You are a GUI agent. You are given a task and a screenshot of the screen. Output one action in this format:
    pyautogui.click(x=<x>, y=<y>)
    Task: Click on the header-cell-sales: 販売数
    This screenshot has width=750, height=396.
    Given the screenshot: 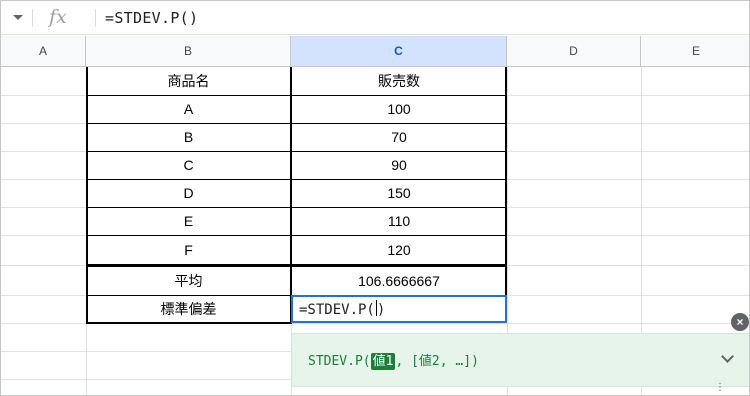 What is the action you would take?
    pyautogui.click(x=399, y=81)
    